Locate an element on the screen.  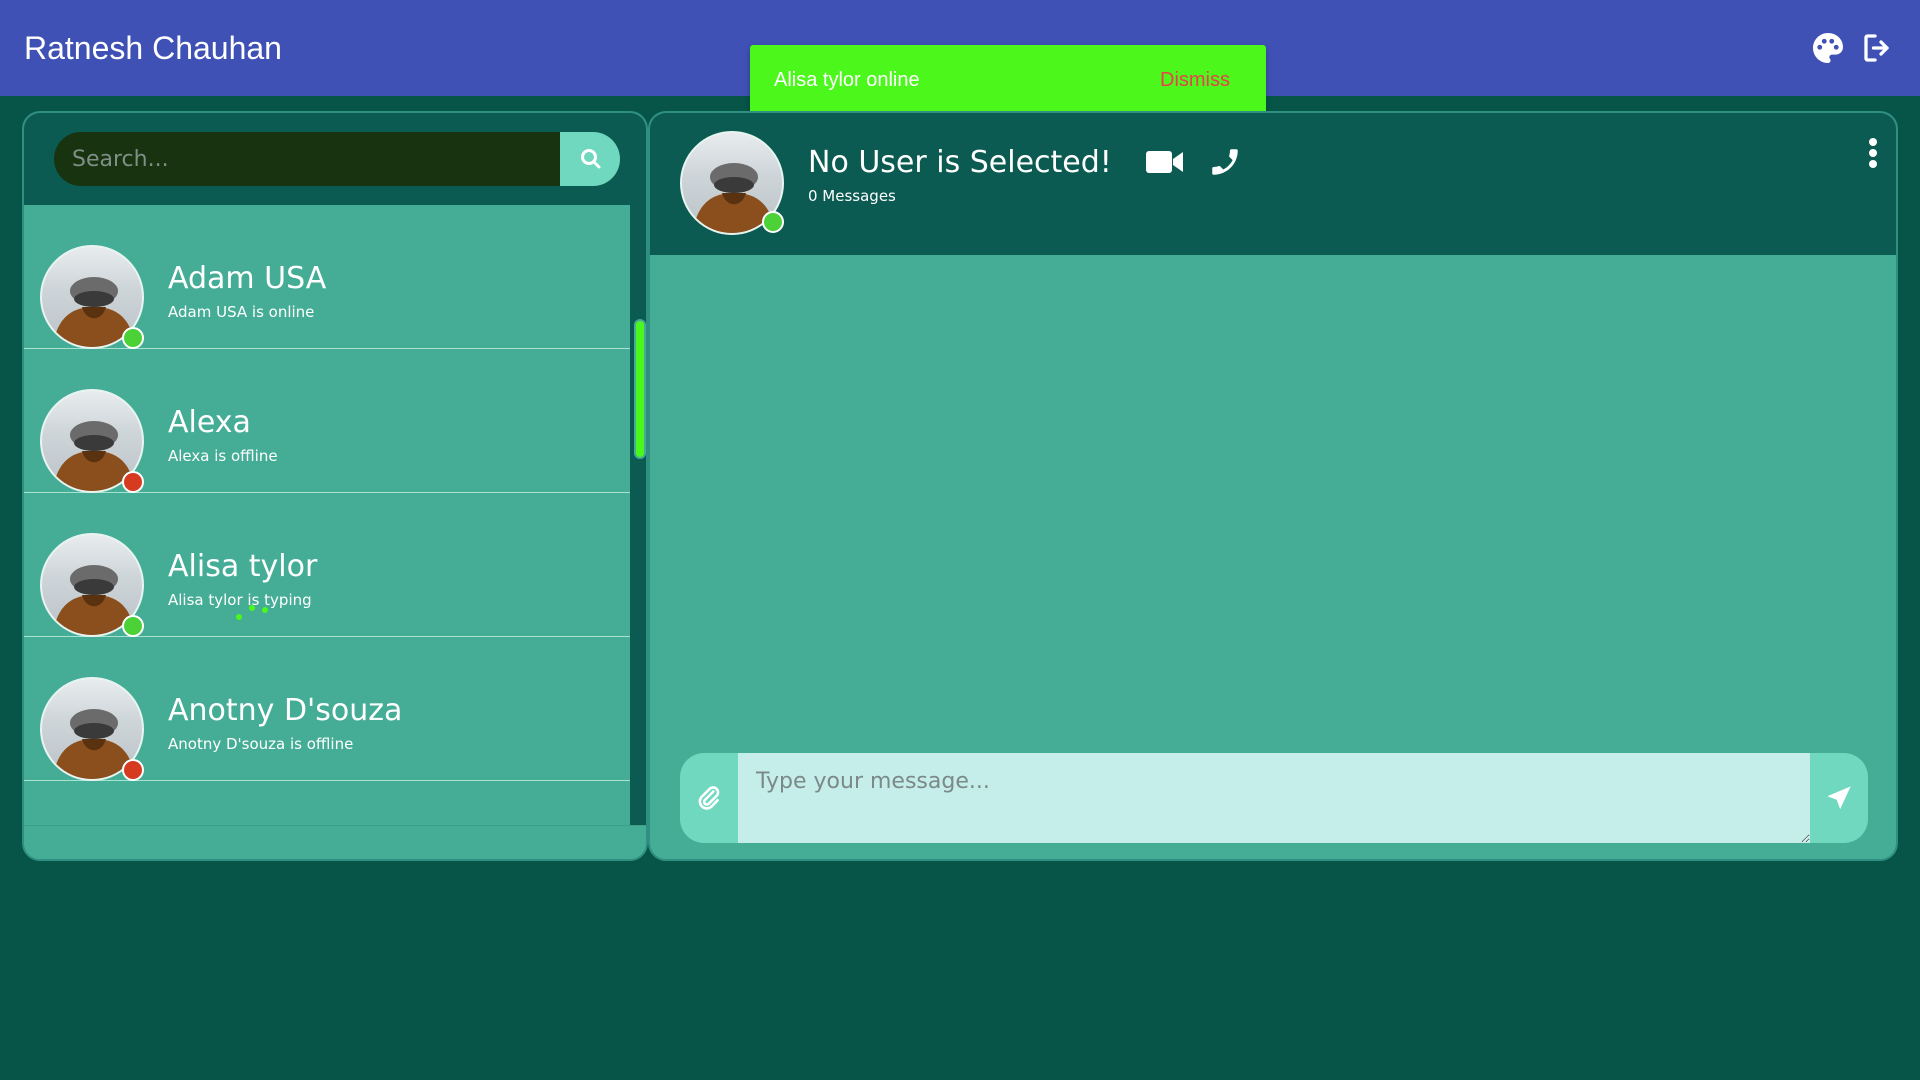
search-input is located at coordinates (317, 159).